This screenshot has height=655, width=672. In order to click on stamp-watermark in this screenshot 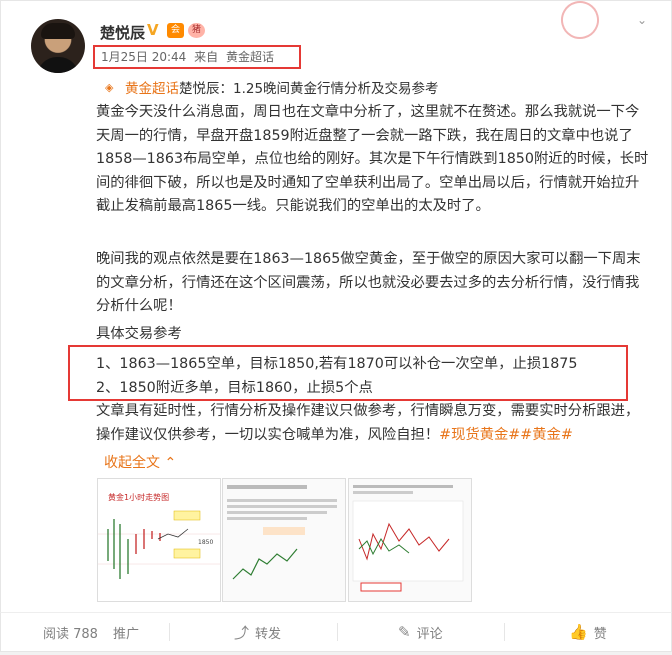, I will do `click(580, 22)`.